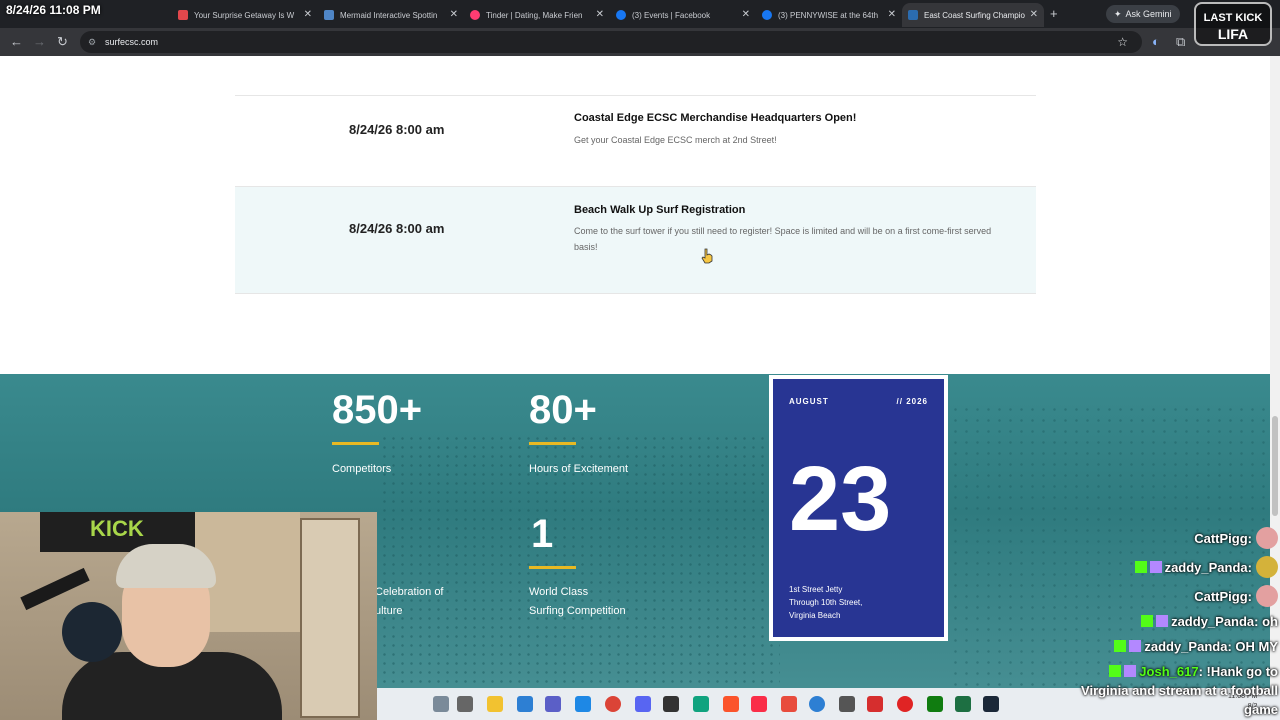 The height and width of the screenshot is (720, 1280). I want to click on chat-text: : oh, so click(1266, 621).